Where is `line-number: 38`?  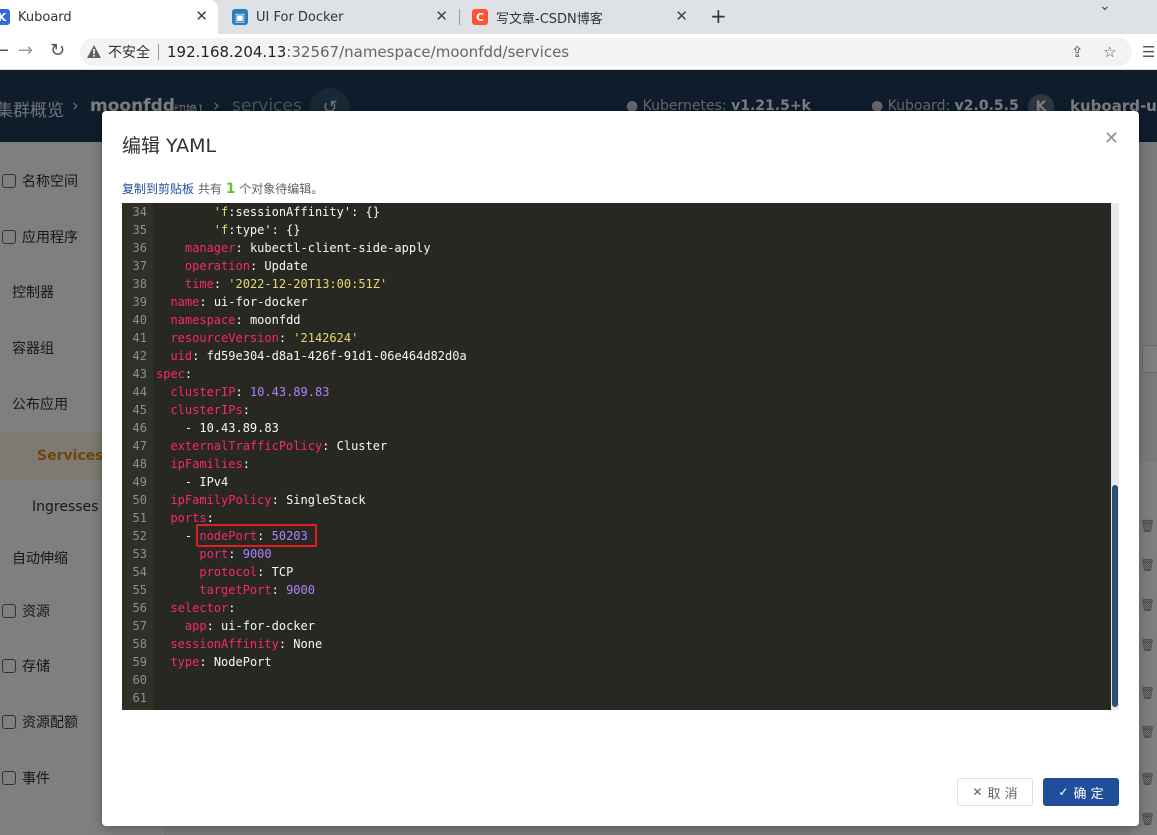
line-number: 38 is located at coordinates (139, 284).